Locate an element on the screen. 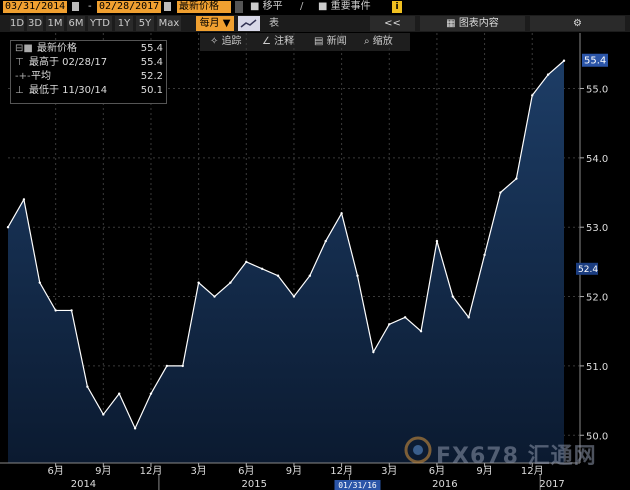 The image size is (630, 490). legend-low-value: 50.1 is located at coordinates (151, 90).